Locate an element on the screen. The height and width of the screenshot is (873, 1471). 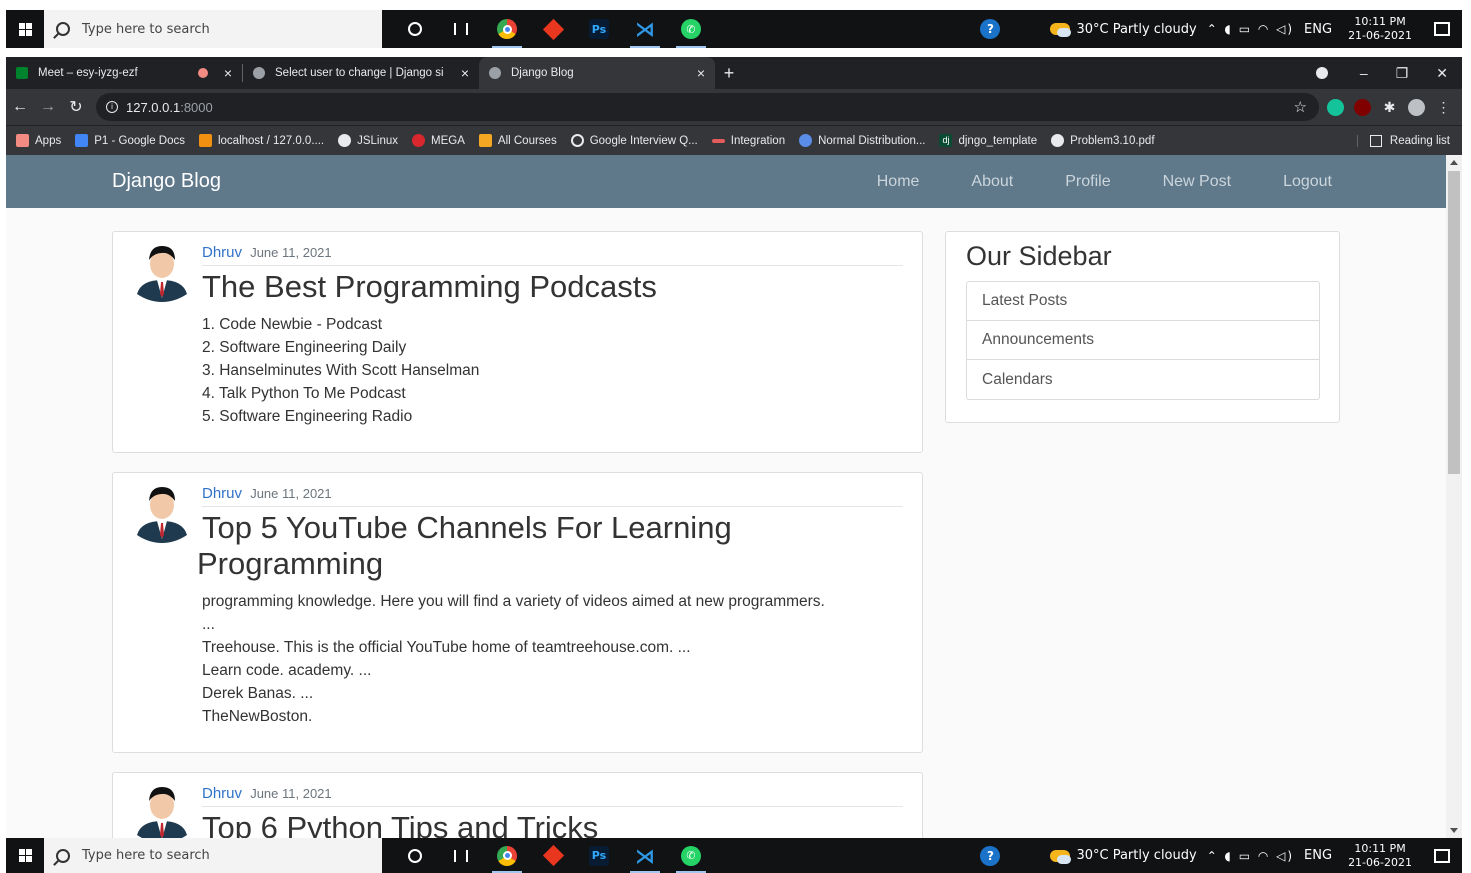
tab-meet: Meet – esy-iyzg-ezf × is located at coordinates (124, 73).